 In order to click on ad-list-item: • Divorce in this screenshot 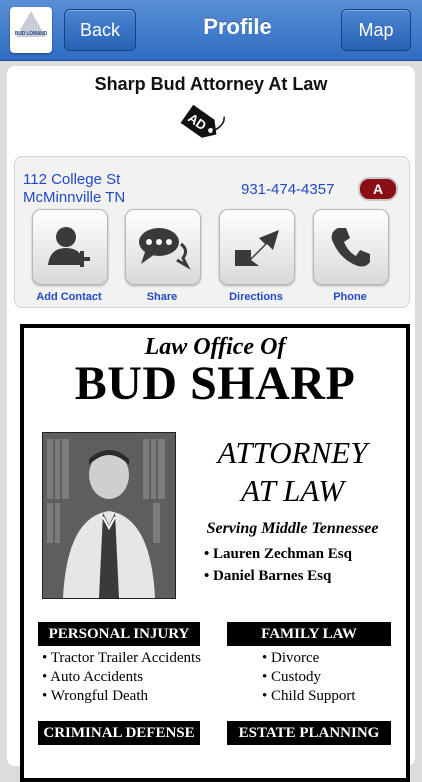, I will do `click(291, 658)`.